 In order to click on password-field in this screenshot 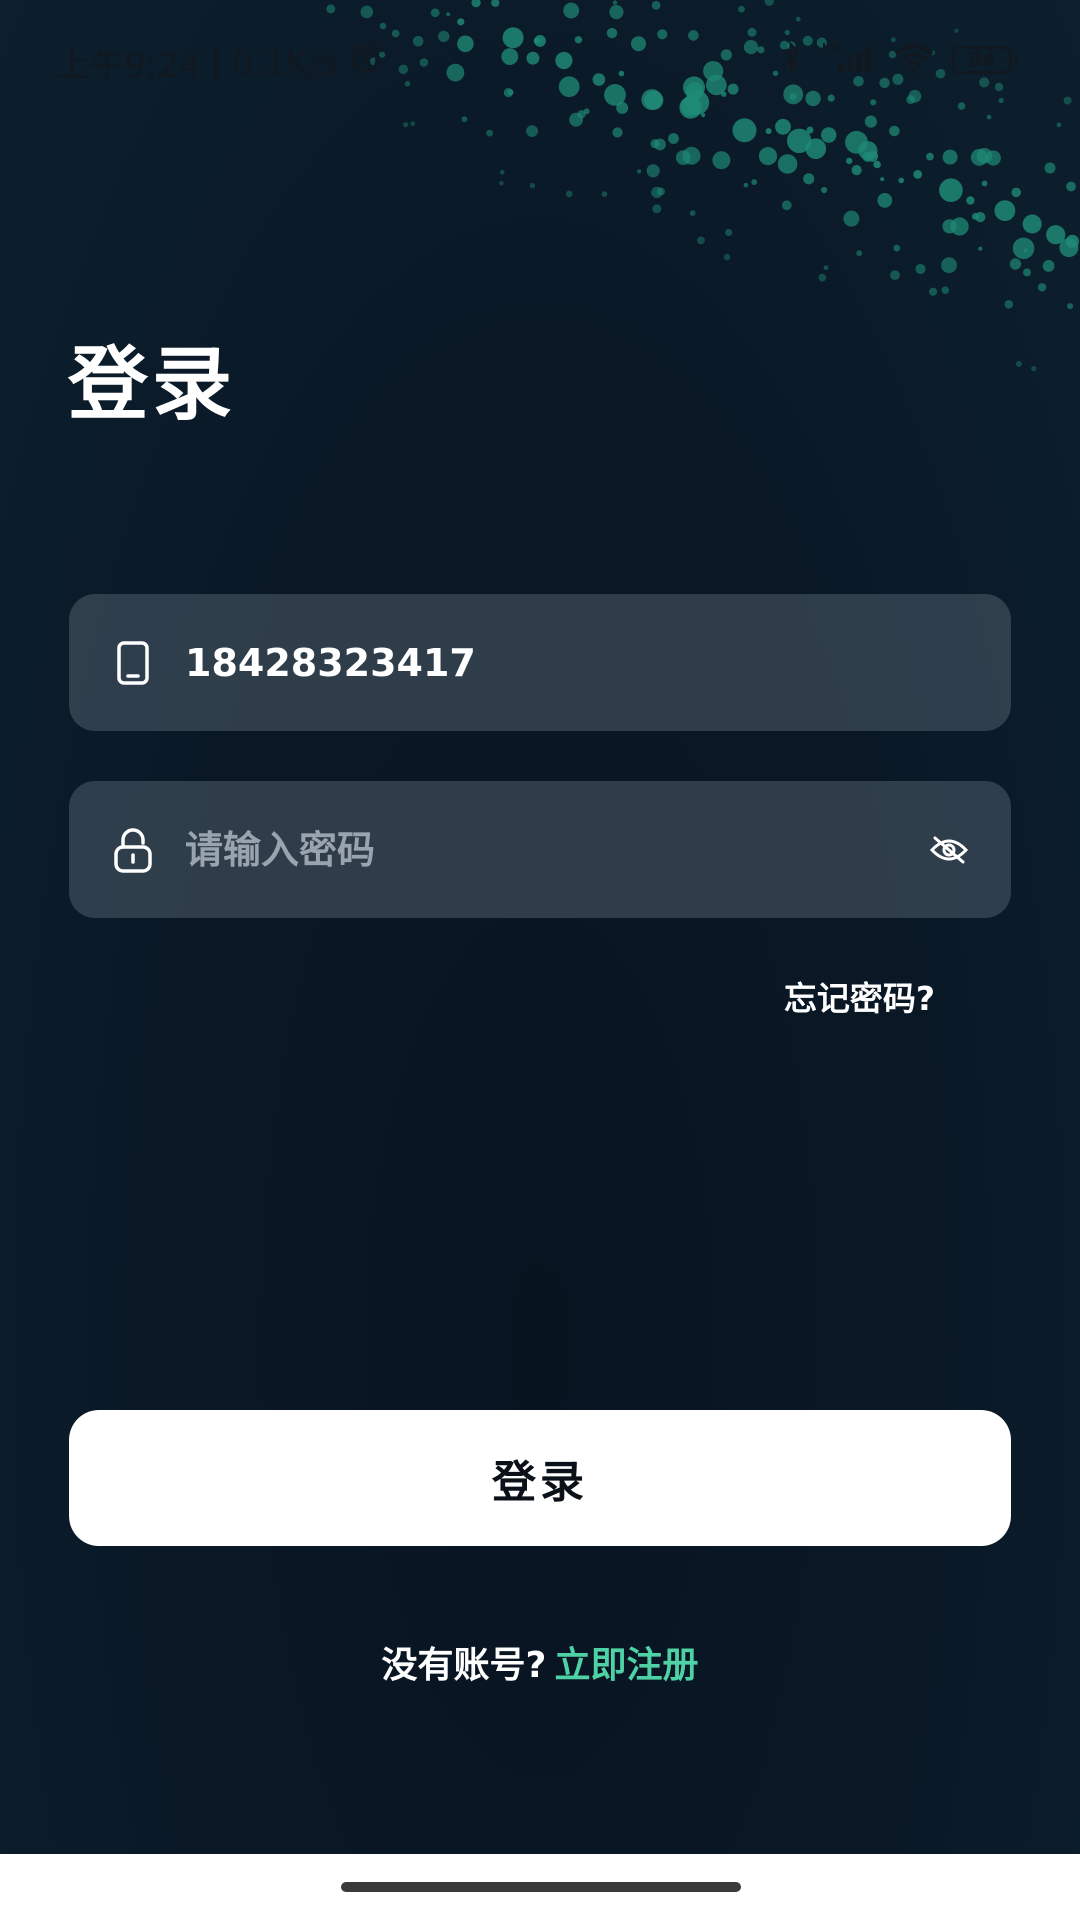, I will do `click(540, 849)`.